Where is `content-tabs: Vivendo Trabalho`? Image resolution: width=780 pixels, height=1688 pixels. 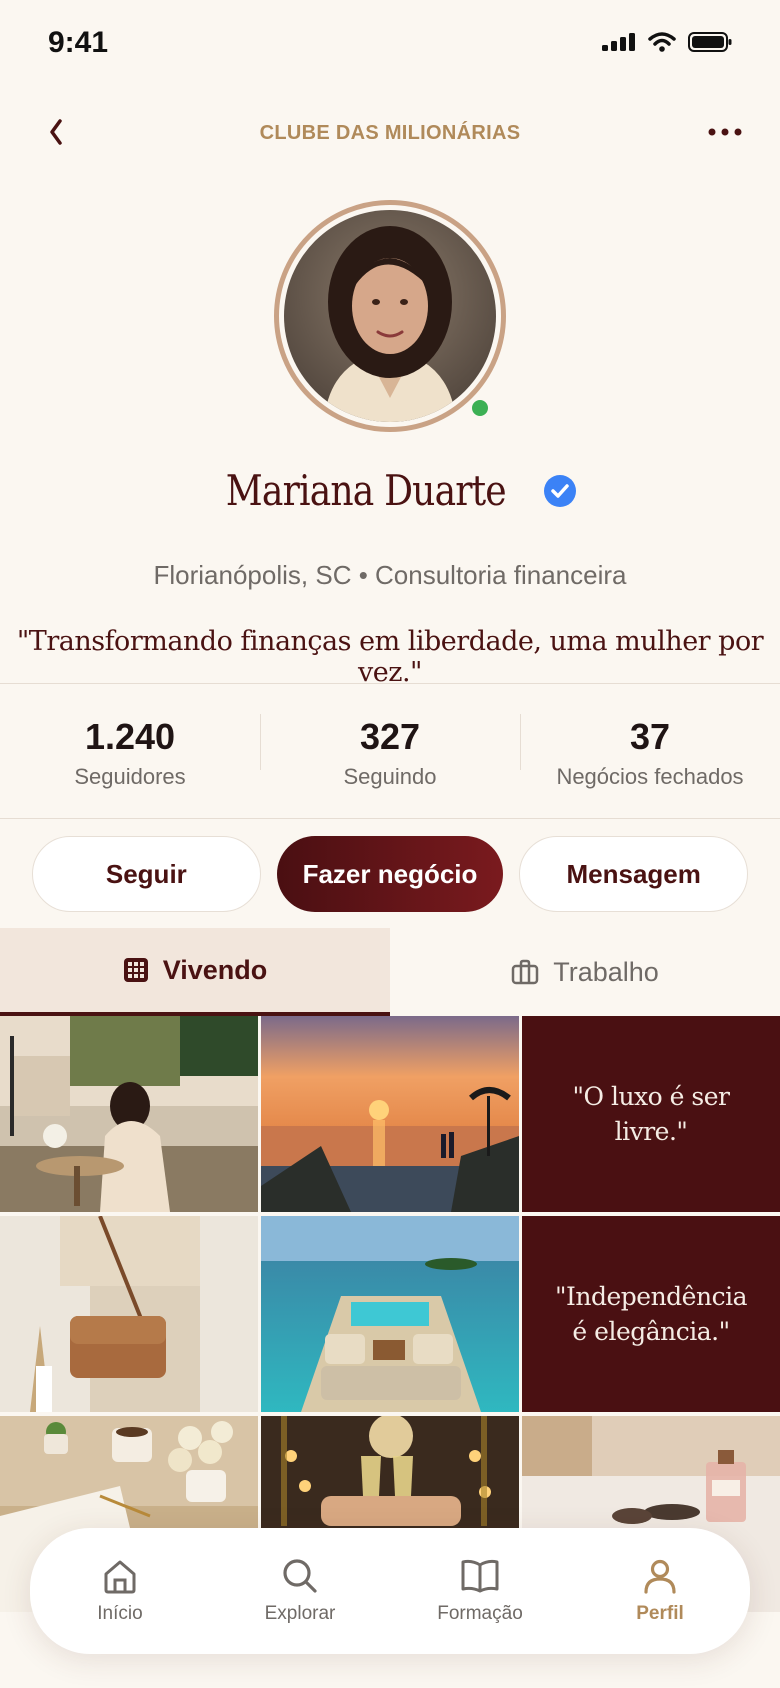
content-tabs: Vivendo Trabalho is located at coordinates (390, 972).